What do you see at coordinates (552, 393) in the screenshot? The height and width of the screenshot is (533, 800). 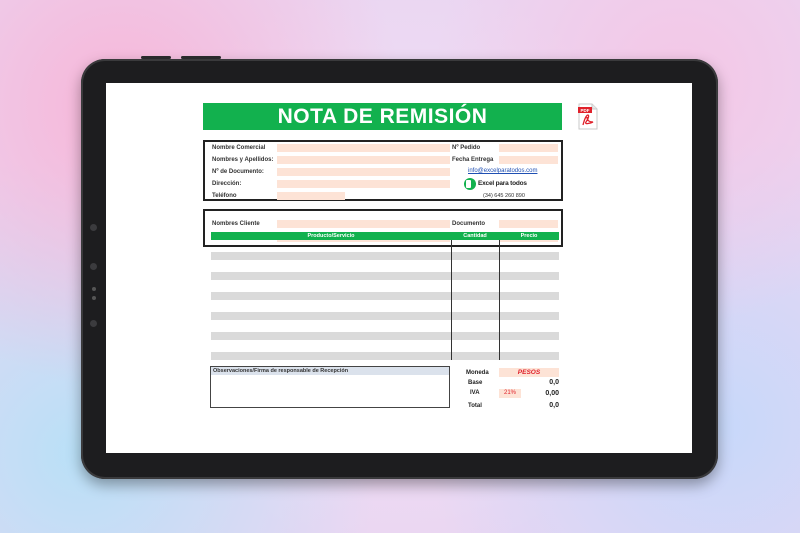 I see `iva-value: 0,00` at bounding box center [552, 393].